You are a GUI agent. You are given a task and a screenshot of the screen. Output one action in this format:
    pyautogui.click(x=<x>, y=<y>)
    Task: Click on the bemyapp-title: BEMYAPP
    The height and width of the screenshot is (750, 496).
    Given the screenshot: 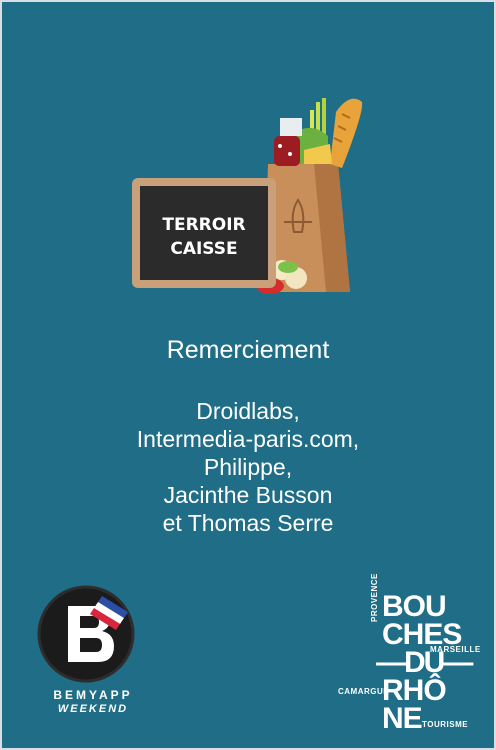 What is the action you would take?
    pyautogui.click(x=93, y=695)
    